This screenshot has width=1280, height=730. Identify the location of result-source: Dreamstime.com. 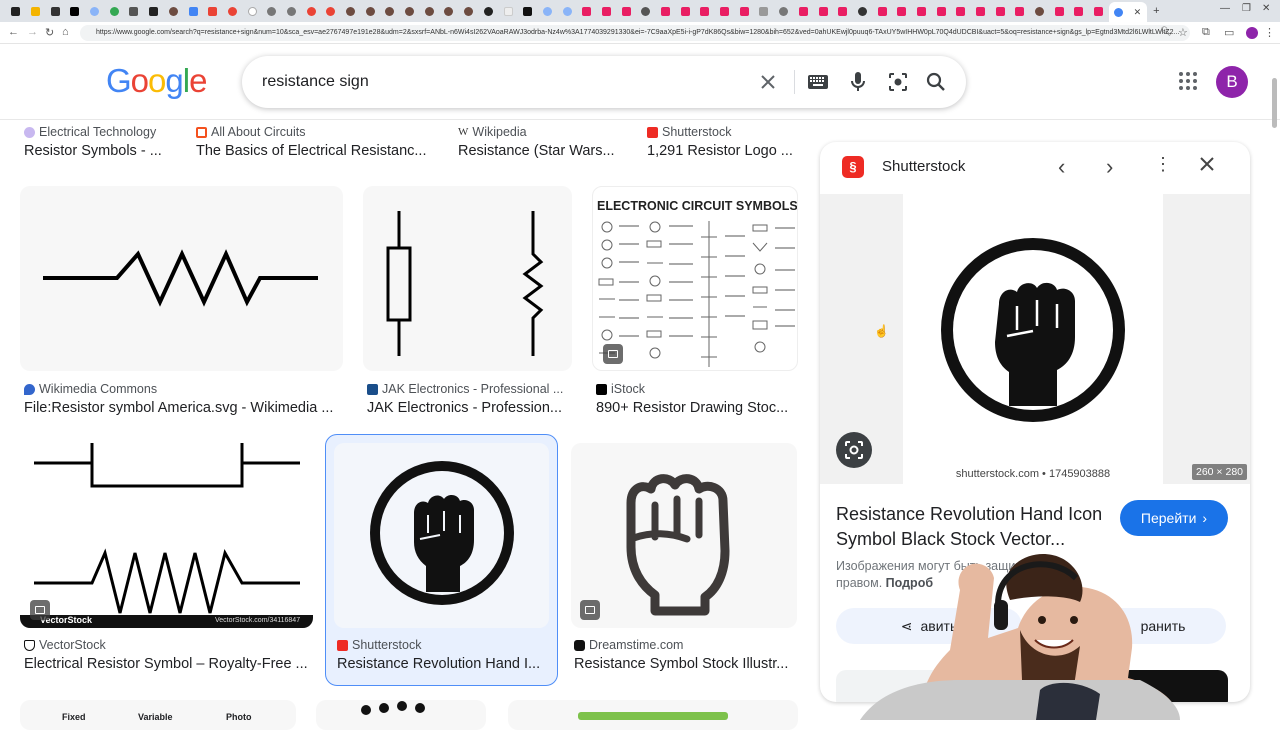
(628, 645).